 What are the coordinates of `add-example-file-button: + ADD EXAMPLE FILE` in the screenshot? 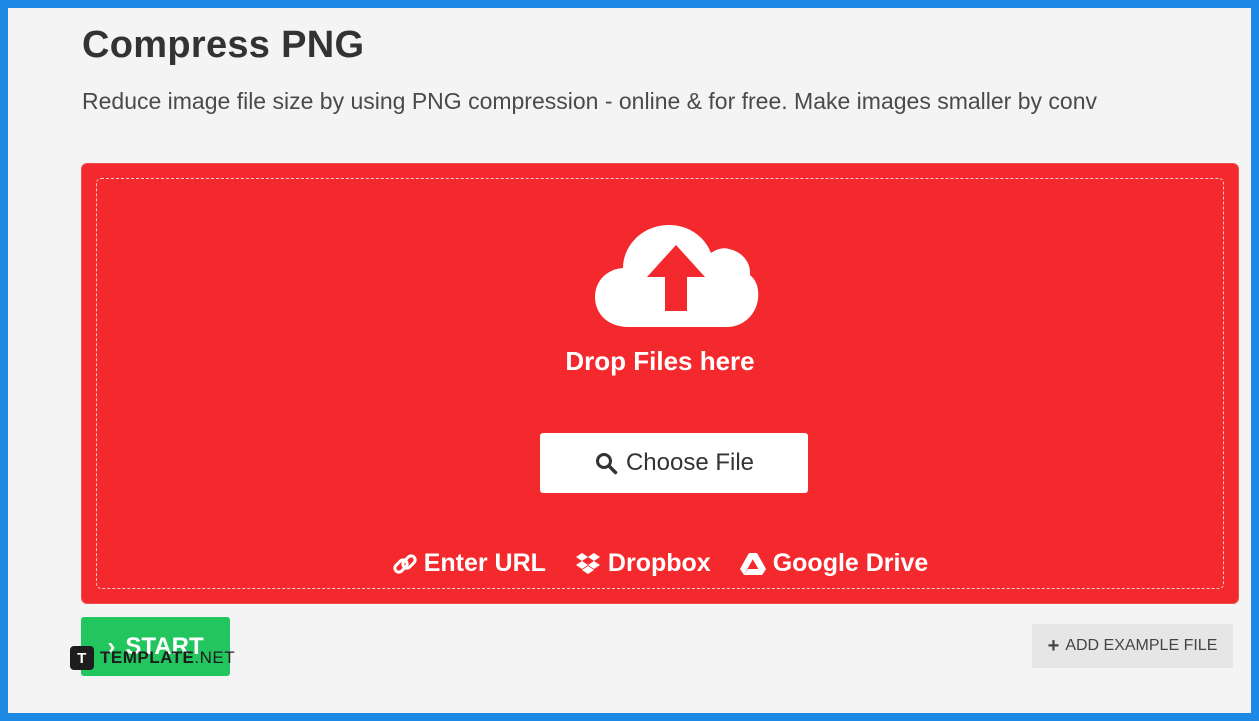 It's located at (1132, 646).